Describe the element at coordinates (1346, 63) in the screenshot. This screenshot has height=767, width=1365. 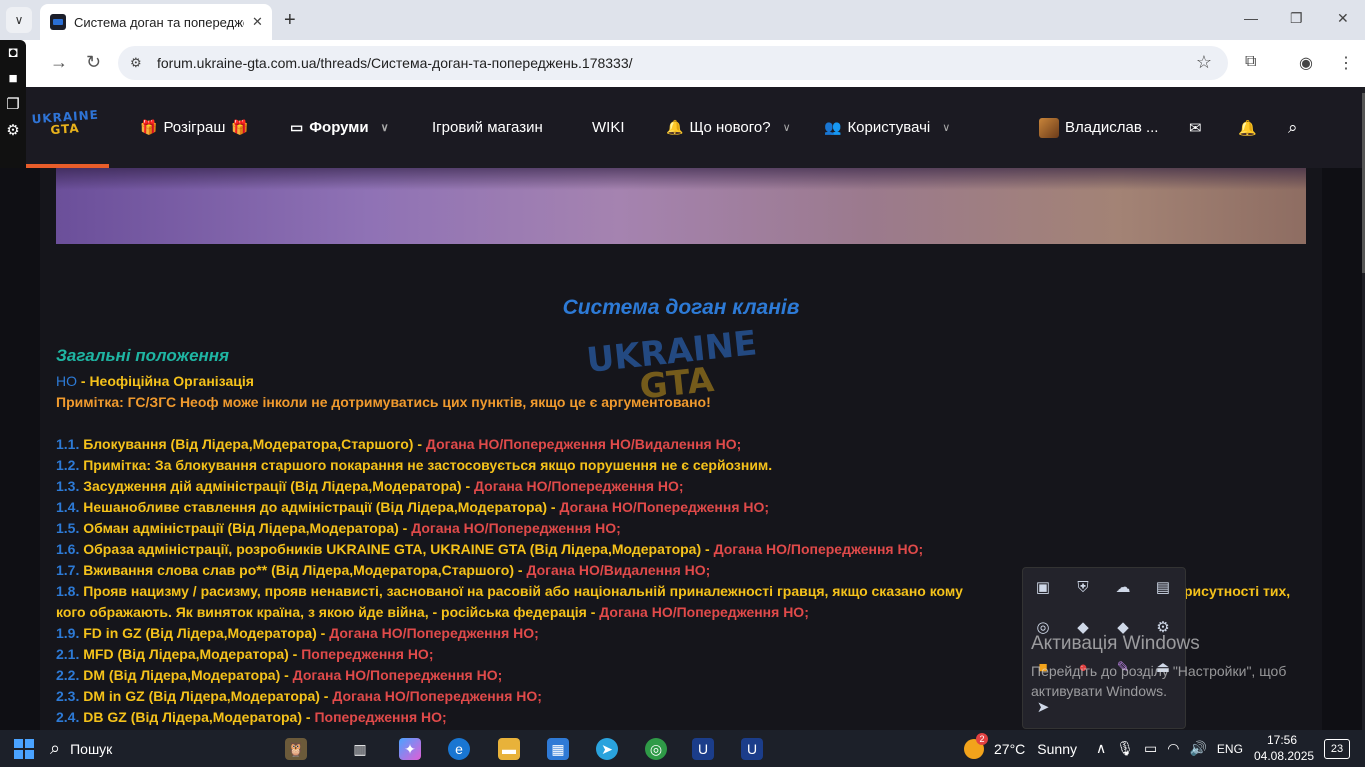
I see `menu-kebab-icon: ⋮` at that location.